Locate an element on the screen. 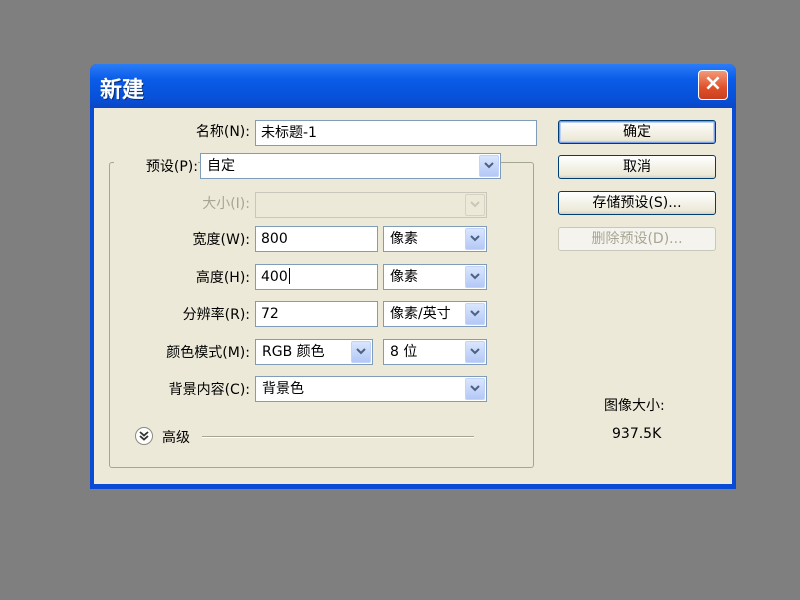 The image size is (800, 600). width-unit-value: 像素 is located at coordinates (404, 239).